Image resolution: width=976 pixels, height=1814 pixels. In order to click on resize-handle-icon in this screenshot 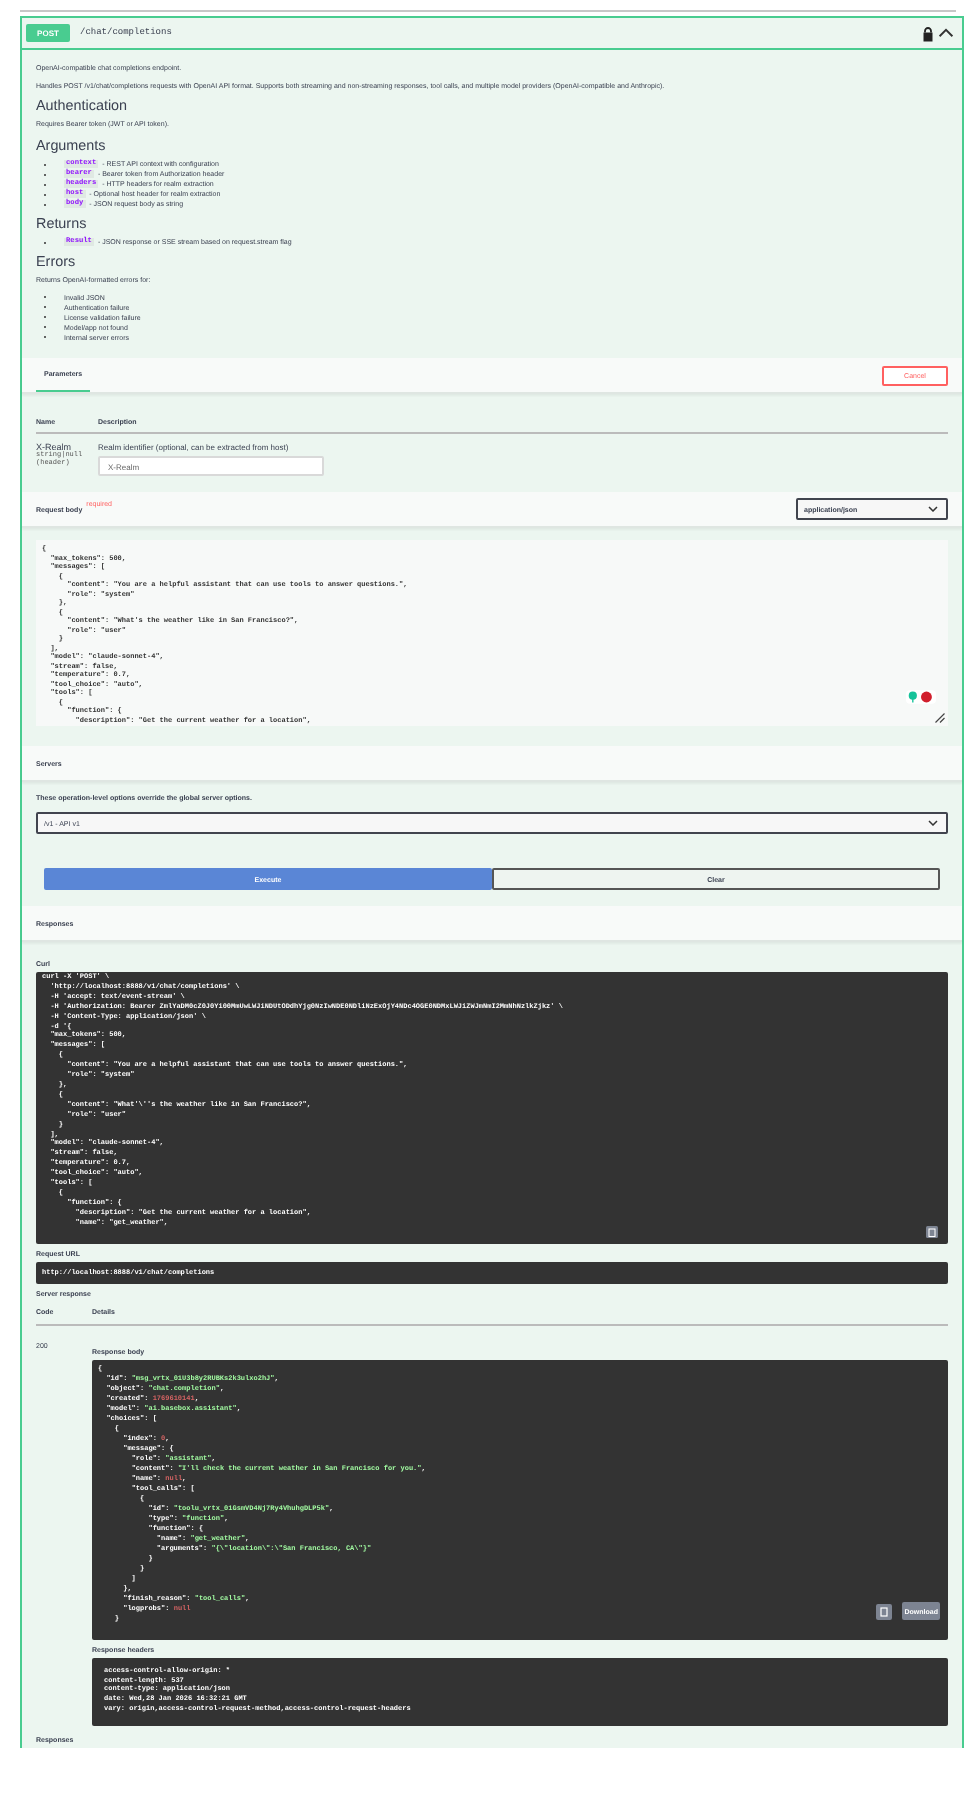, I will do `click(940, 718)`.